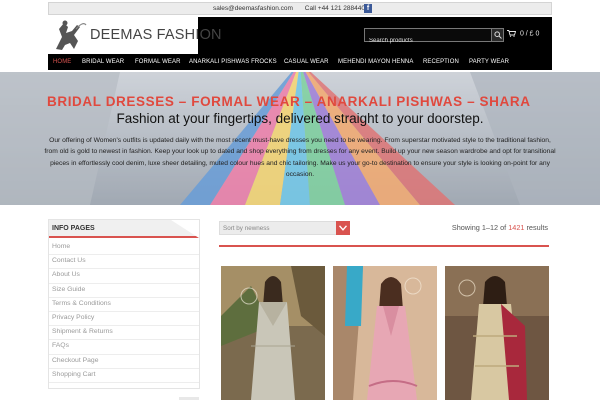  Describe the element at coordinates (103, 62) in the screenshot. I see `nav-item-bridal-wear: BRIDAL WEAR` at that location.